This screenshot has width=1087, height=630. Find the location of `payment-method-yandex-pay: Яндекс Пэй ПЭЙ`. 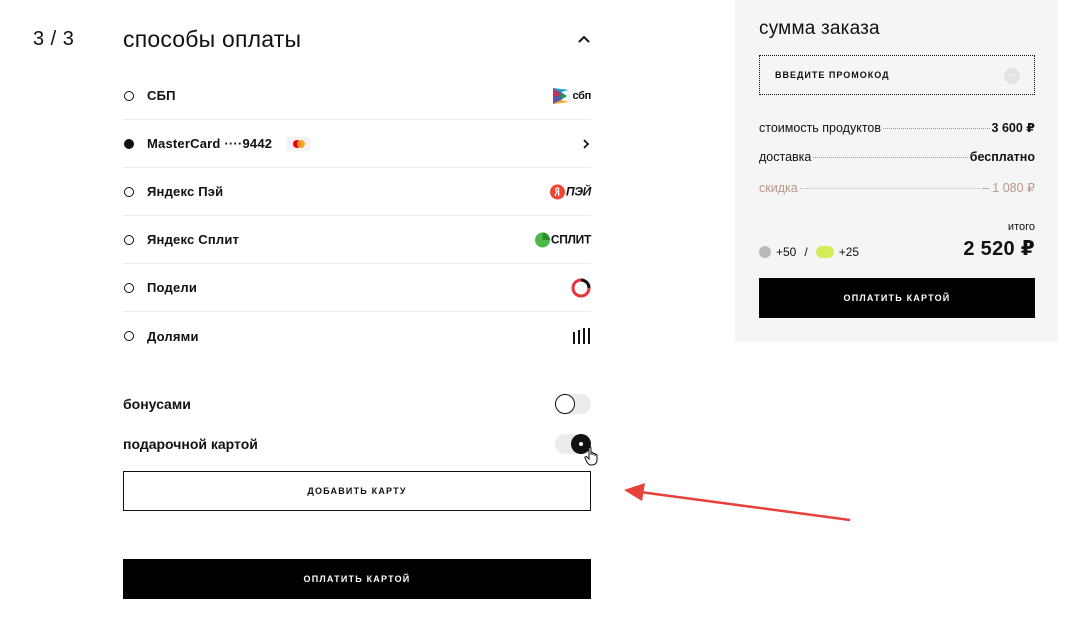

payment-method-yandex-pay: Яндекс Пэй ПЭЙ is located at coordinates (357, 192).